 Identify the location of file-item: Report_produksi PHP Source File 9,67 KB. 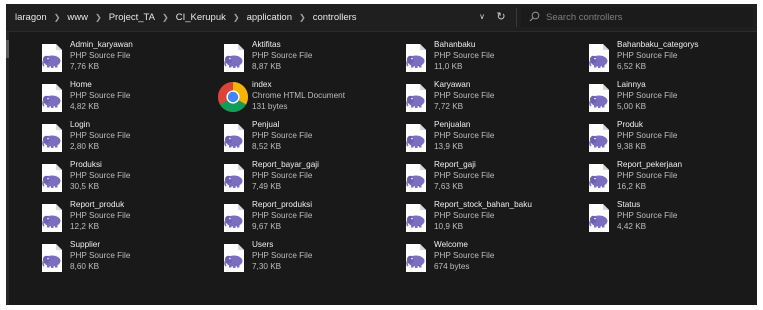
(291, 218).